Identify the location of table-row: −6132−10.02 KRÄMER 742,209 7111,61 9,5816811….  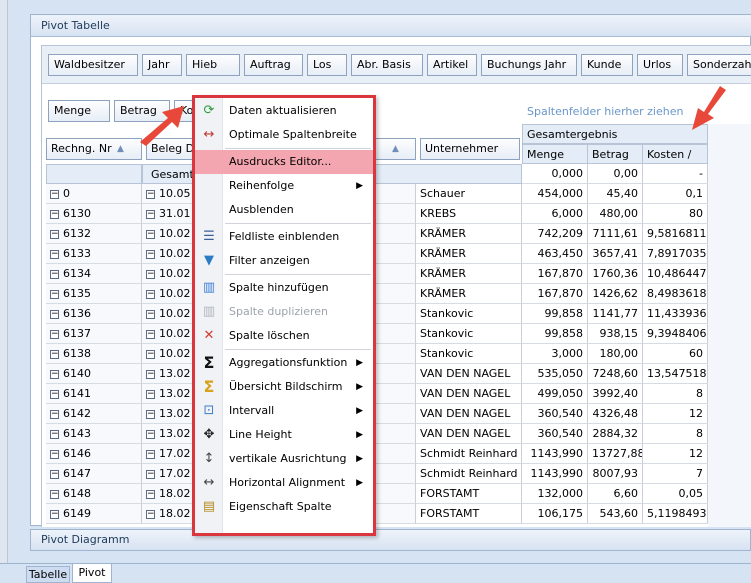
(379, 234).